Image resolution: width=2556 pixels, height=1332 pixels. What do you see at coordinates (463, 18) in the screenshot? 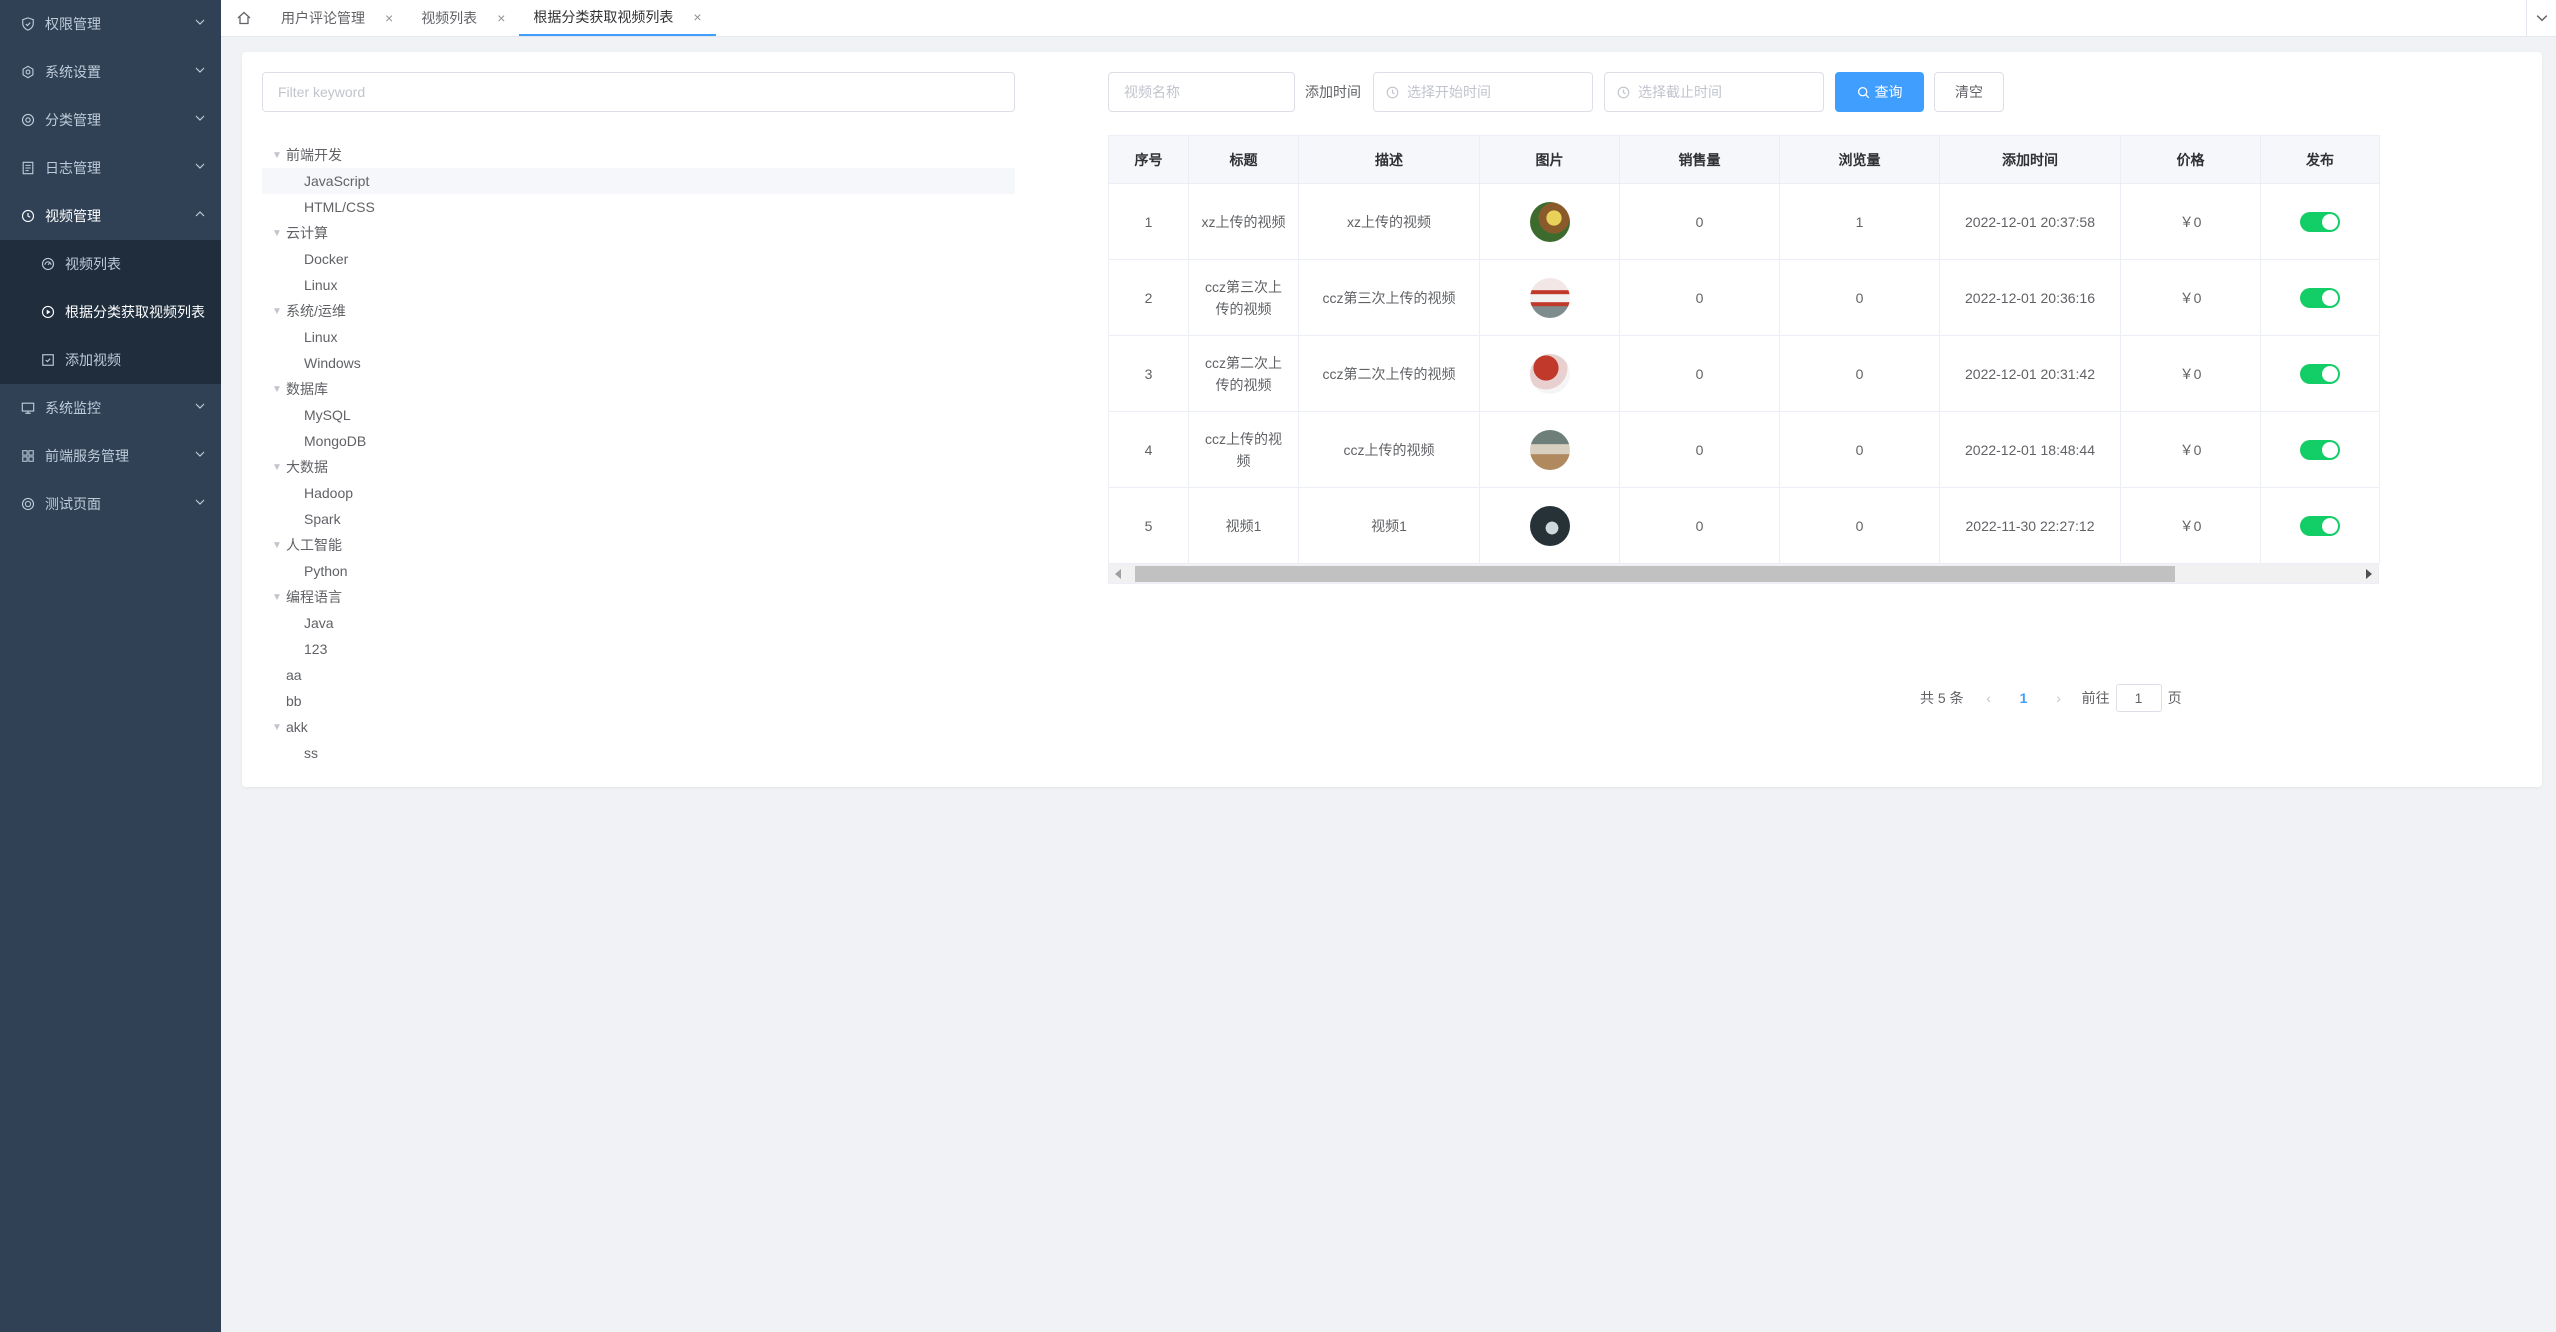
I see `tab-video-list: 视频列表 ×` at bounding box center [463, 18].